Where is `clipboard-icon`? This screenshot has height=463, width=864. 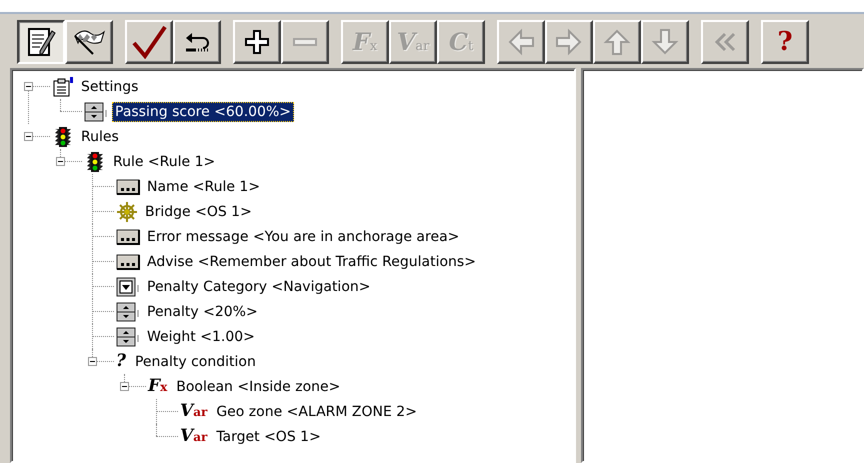 clipboard-icon is located at coordinates (63, 86).